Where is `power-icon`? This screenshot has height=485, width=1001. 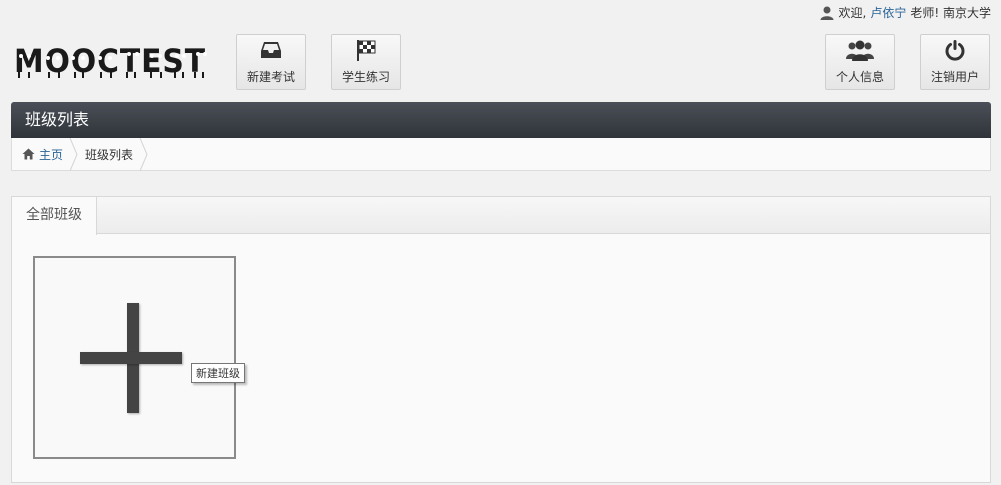 power-icon is located at coordinates (955, 50).